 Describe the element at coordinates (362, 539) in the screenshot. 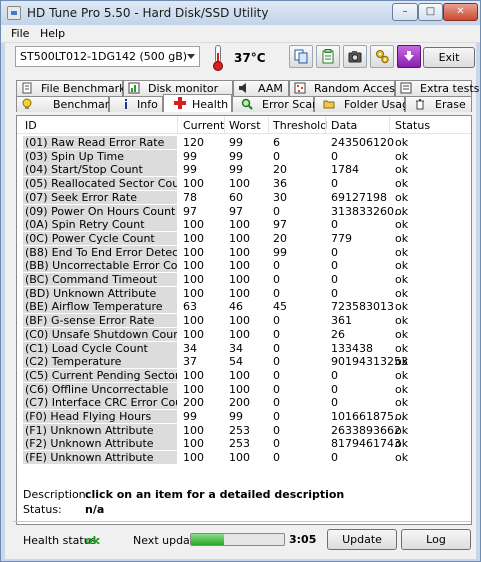

I see `update-button: Update` at that location.